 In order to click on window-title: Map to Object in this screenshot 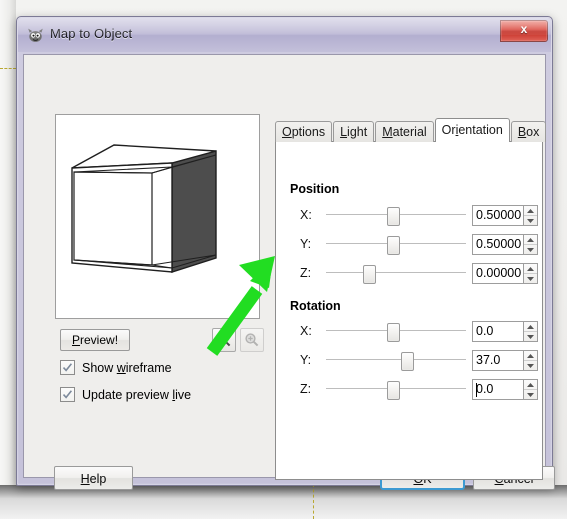, I will do `click(91, 33)`.